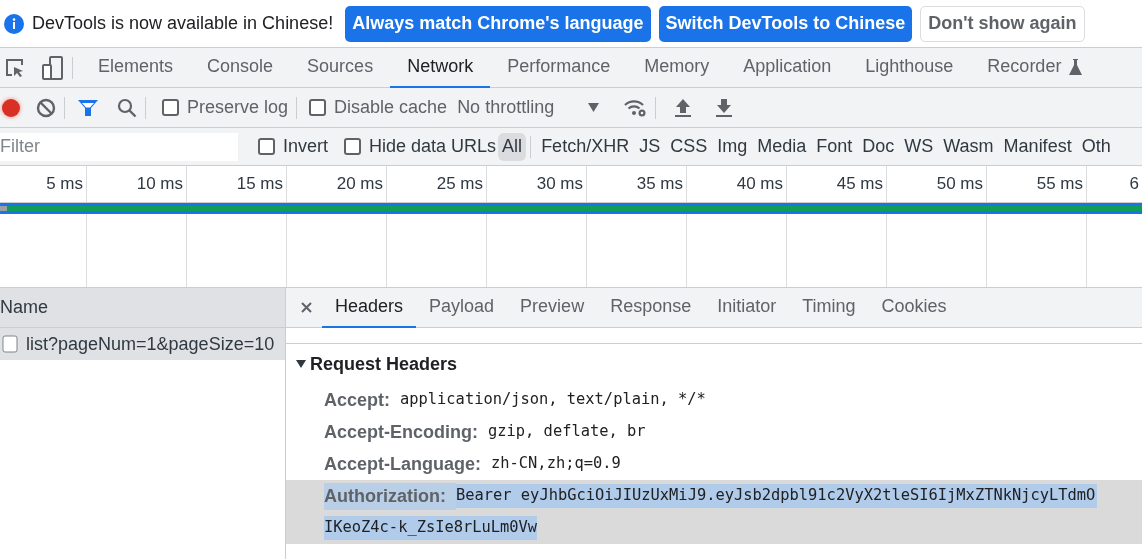 The height and width of the screenshot is (559, 1142). What do you see at coordinates (369, 307) in the screenshot?
I see `details-tab: Headers` at bounding box center [369, 307].